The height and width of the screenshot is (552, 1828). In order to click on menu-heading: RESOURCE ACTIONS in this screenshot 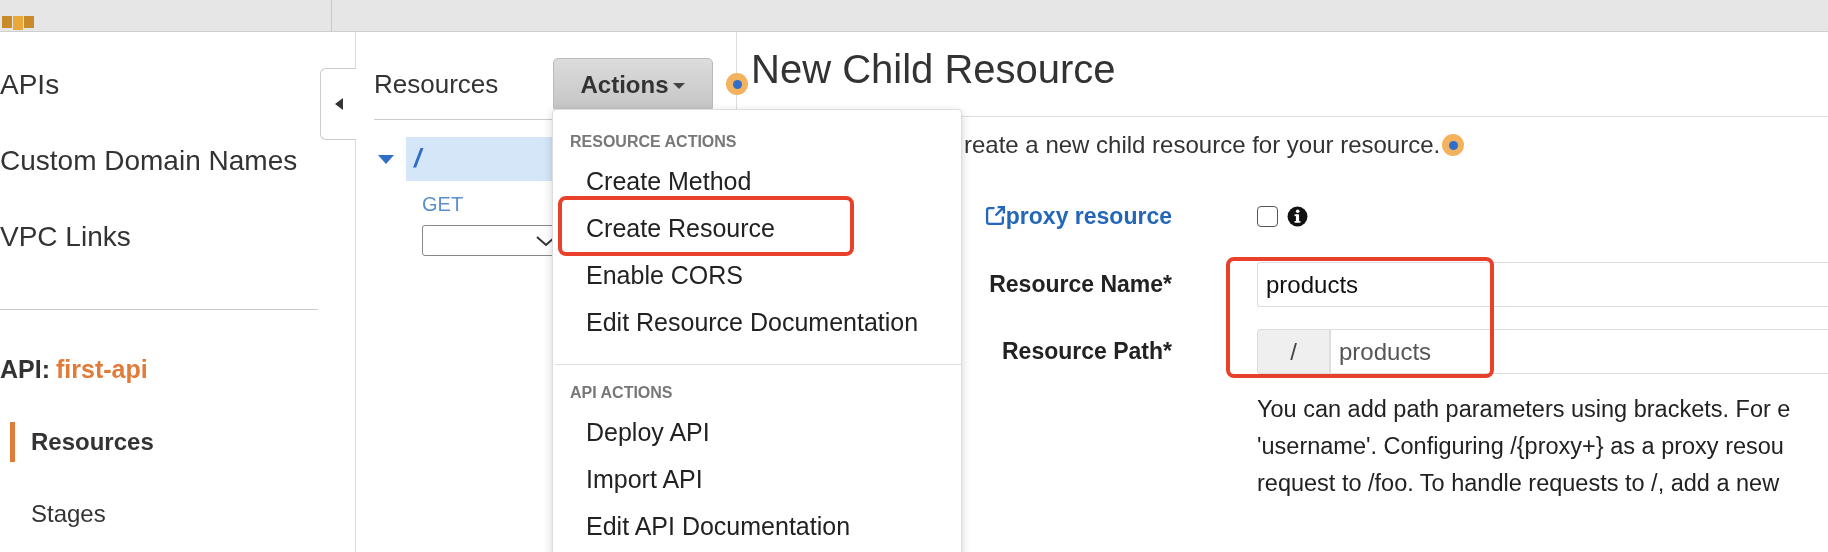, I will do `click(653, 142)`.